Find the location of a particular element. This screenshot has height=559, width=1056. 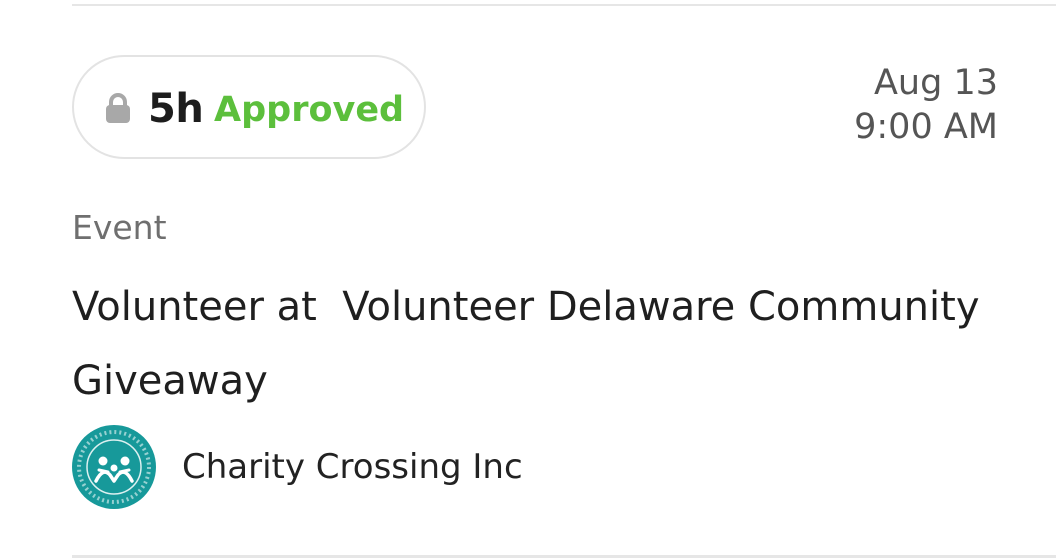

charity-crossing-logo is located at coordinates (114, 467).